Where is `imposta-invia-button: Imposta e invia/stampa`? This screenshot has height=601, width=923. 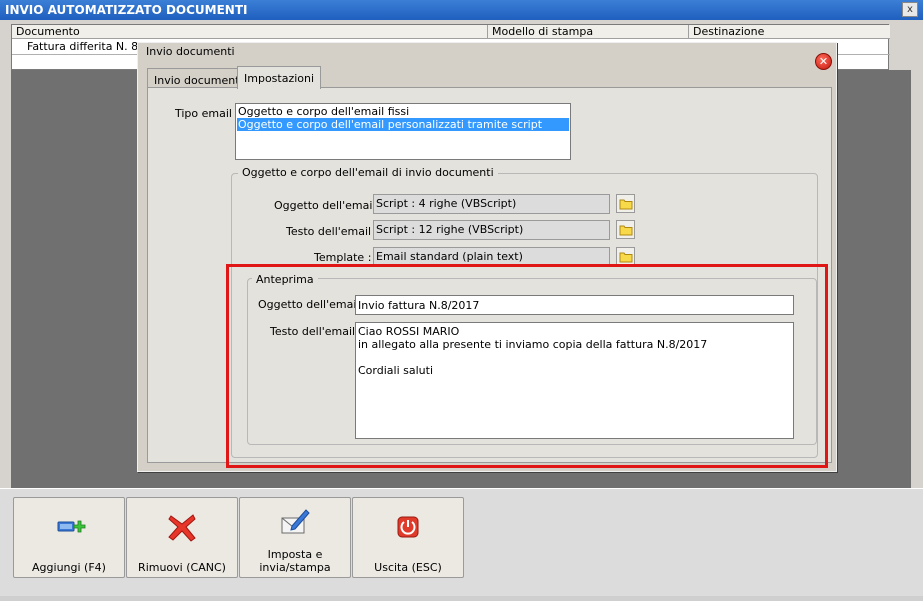 imposta-invia-button: Imposta e invia/stampa is located at coordinates (295, 537).